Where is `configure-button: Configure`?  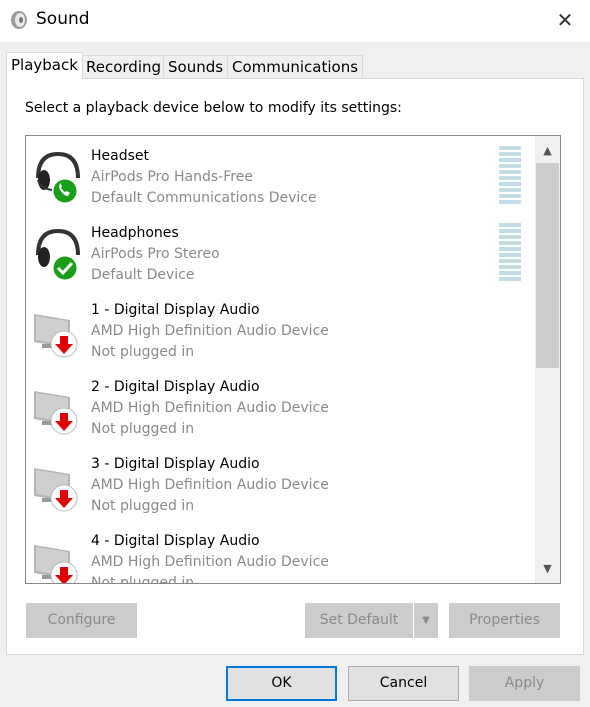
configure-button: Configure is located at coordinates (81, 620).